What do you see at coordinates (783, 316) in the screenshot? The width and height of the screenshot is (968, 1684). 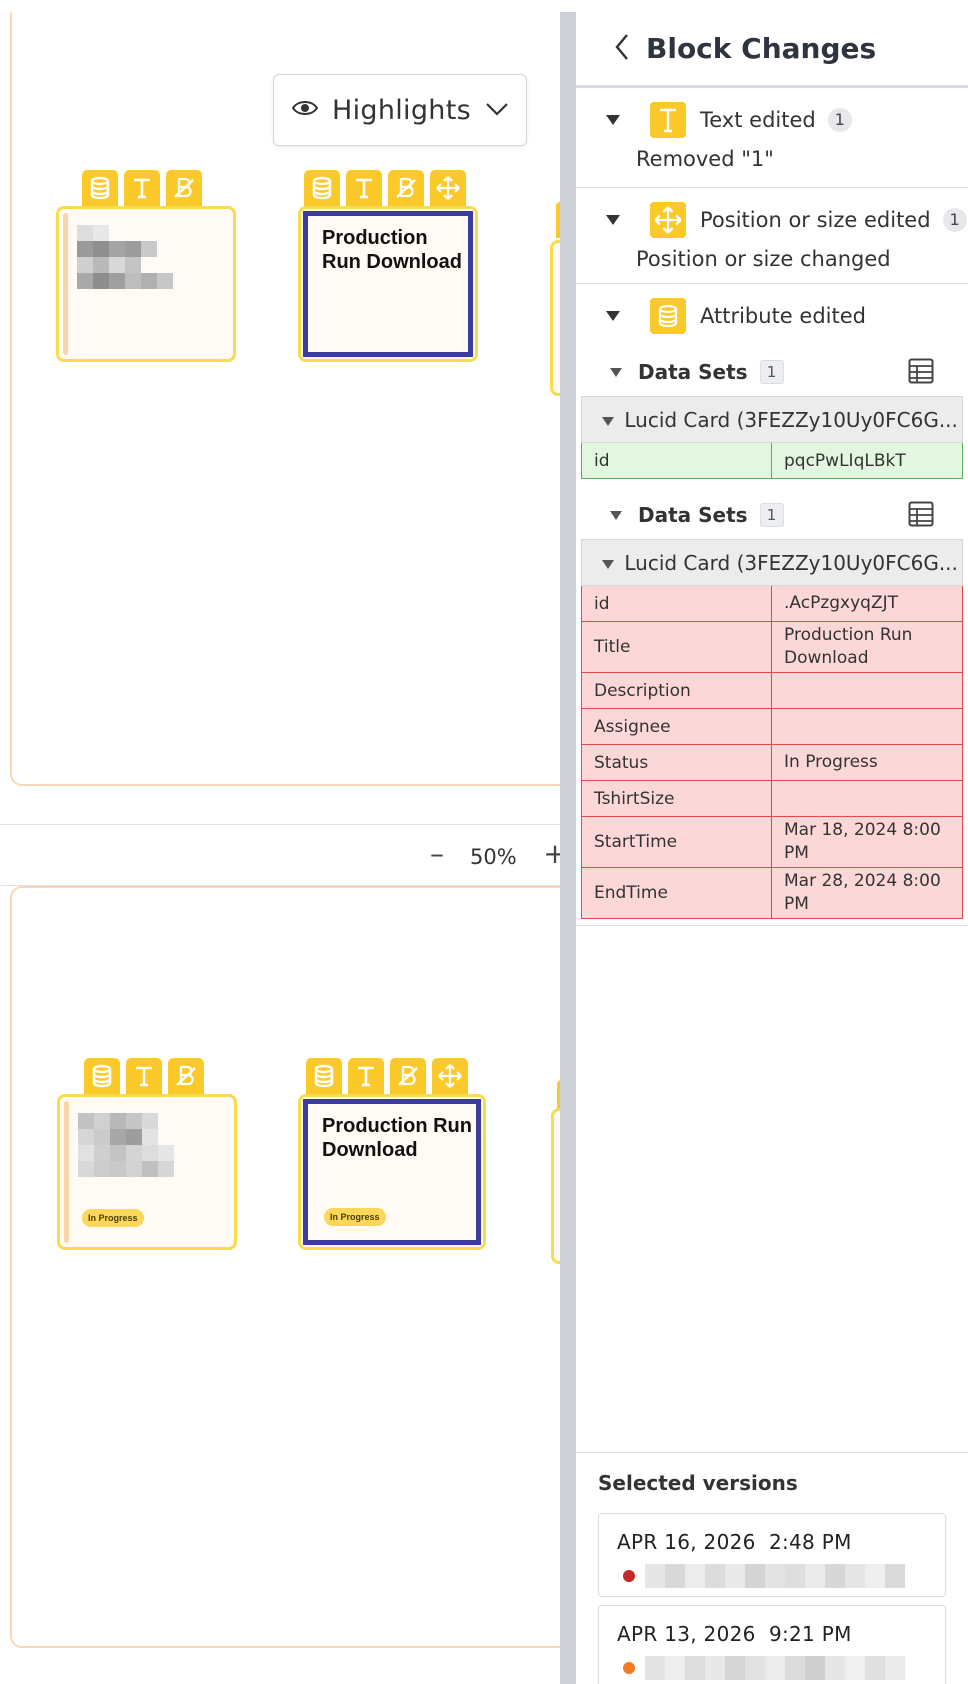 I see `section-label: Attribute edited` at bounding box center [783, 316].